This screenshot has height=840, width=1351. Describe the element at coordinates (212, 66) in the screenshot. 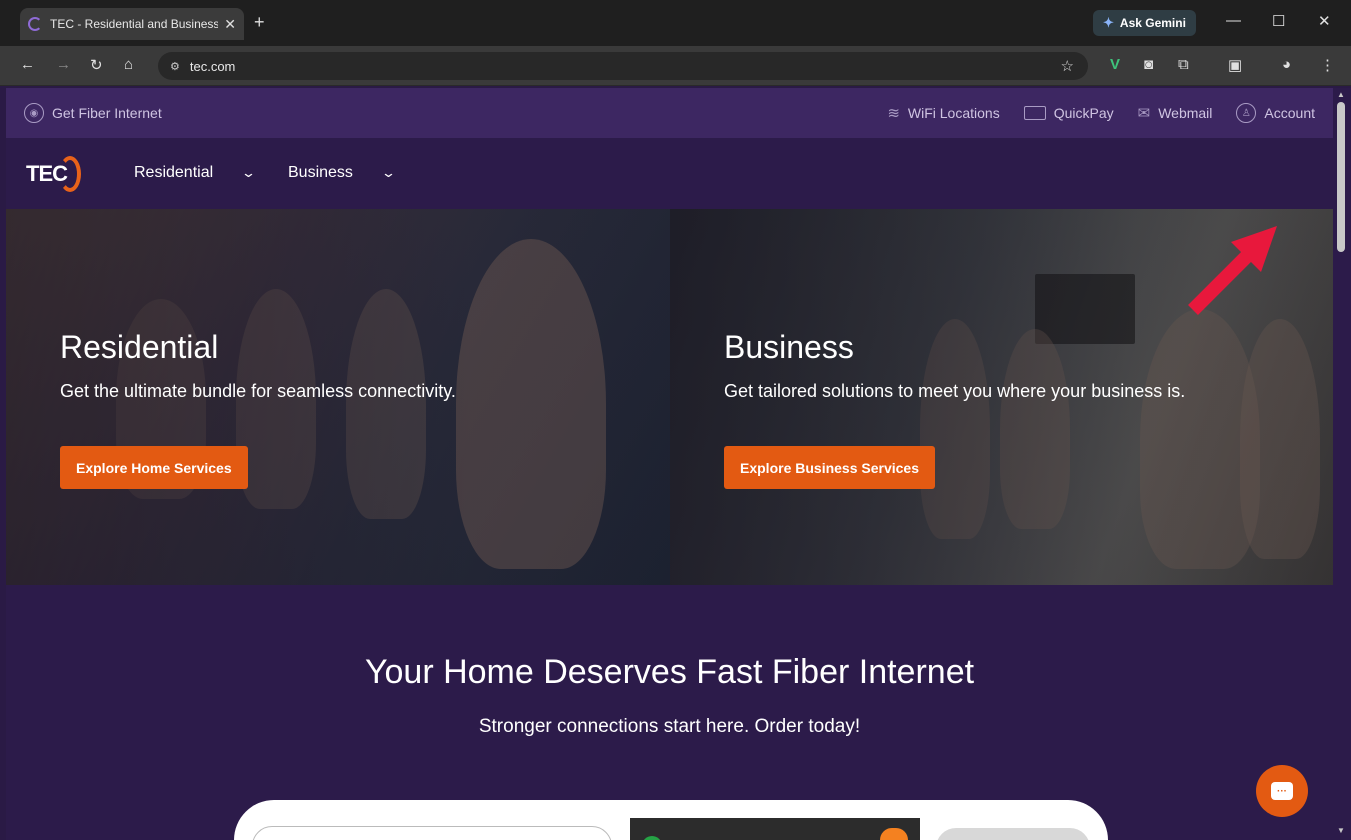

I see `url-text: tec.com` at that location.